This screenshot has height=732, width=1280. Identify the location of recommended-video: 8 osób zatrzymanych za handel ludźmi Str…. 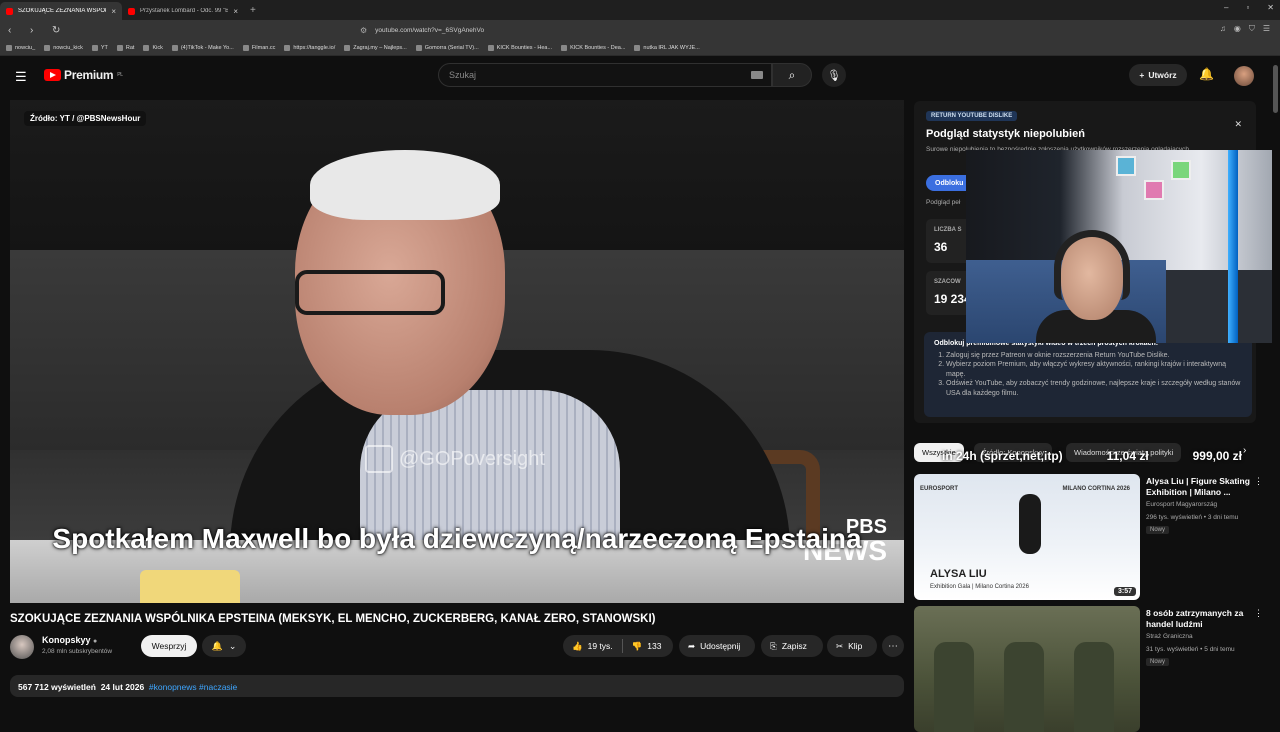
(1089, 669).